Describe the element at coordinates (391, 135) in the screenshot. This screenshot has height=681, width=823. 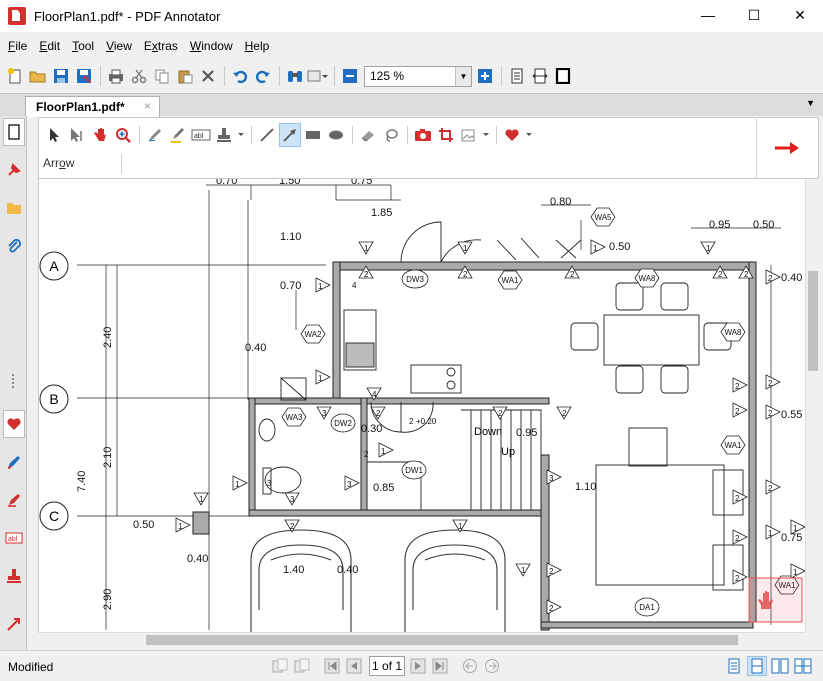
I see `lasso-tool-icon` at that location.